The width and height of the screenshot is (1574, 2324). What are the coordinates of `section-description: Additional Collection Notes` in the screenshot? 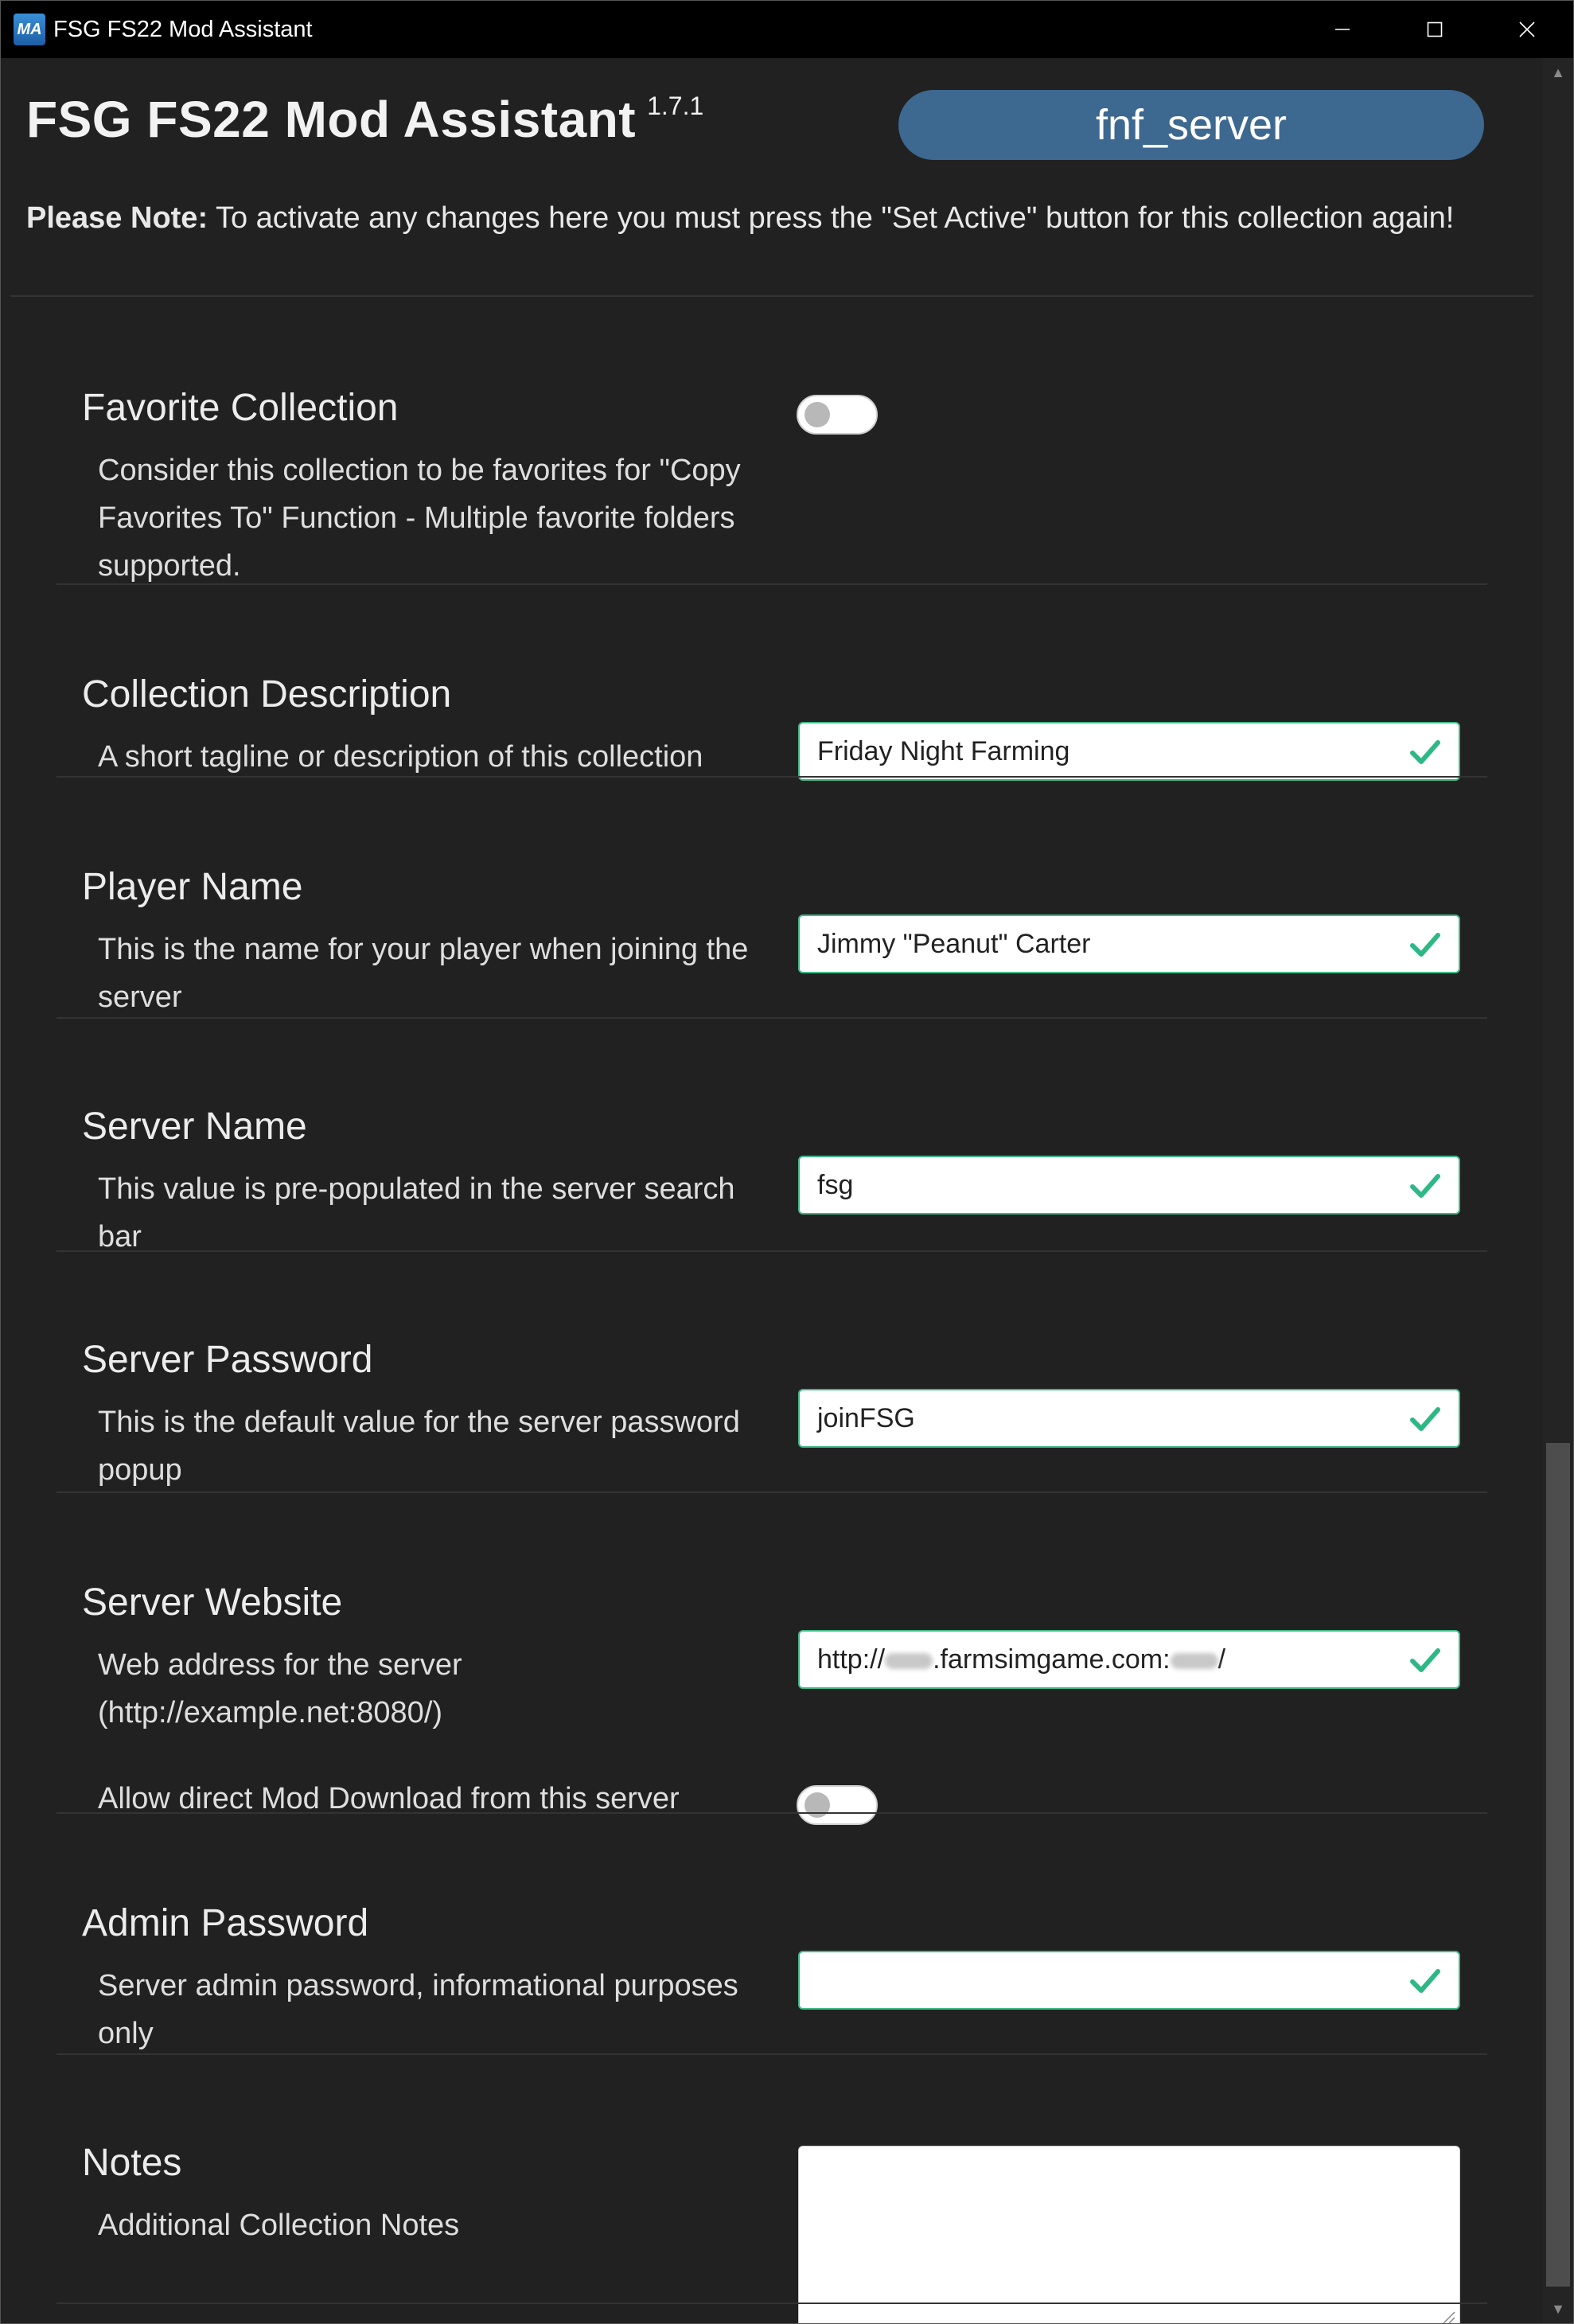 It's located at (279, 2225).